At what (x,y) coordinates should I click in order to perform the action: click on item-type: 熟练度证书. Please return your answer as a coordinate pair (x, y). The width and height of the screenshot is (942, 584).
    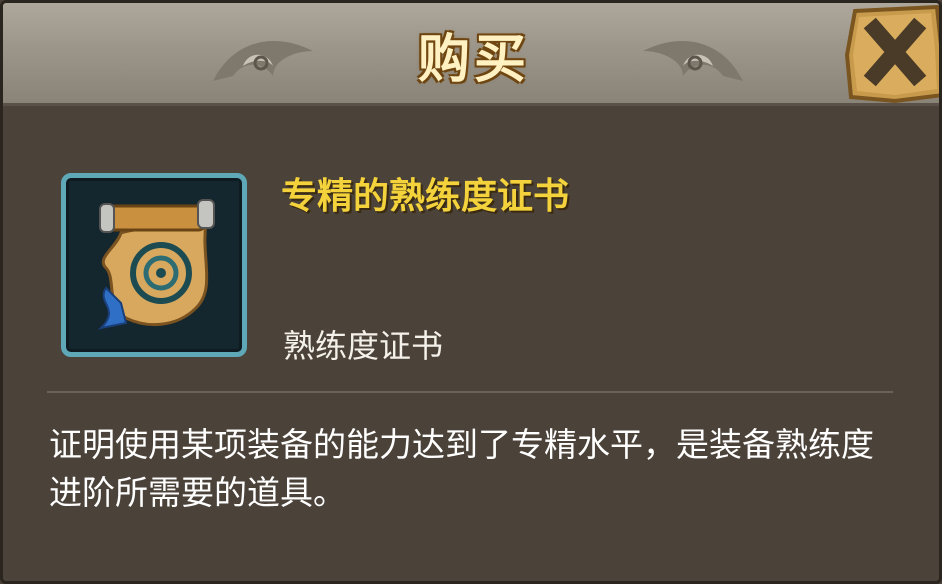
    Looking at the image, I should click on (363, 346).